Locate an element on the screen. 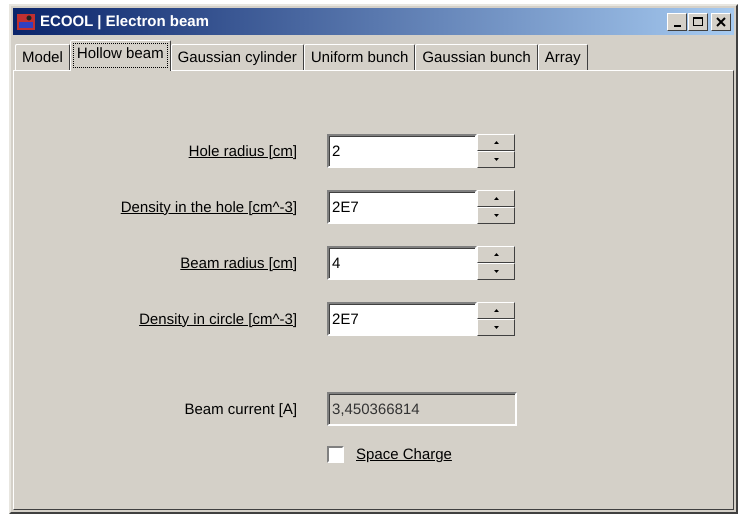 This screenshot has width=746, height=521. tab: Array is located at coordinates (563, 57).